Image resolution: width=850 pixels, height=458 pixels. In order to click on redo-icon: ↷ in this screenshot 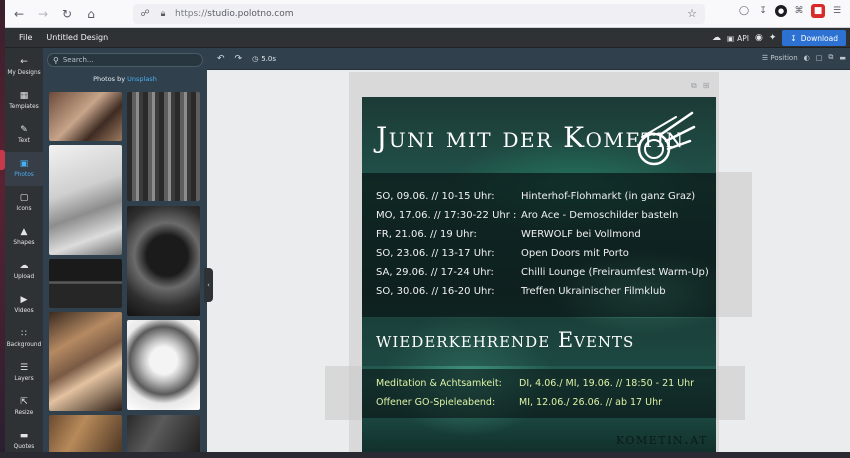, I will do `click(239, 59)`.